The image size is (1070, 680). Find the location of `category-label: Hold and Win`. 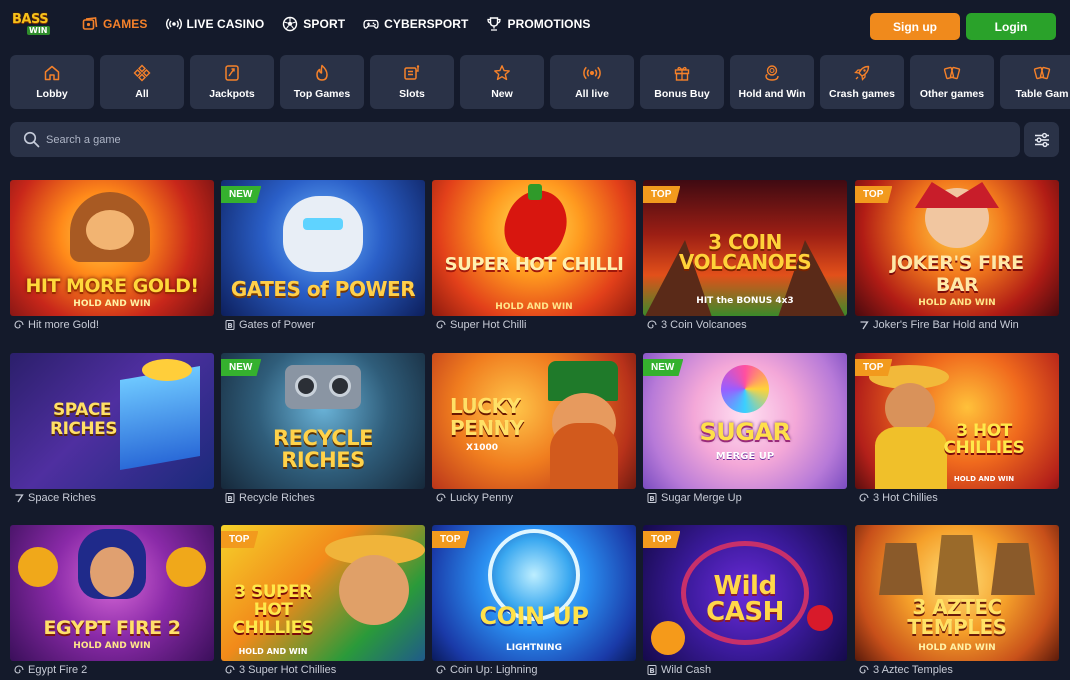

category-label: Hold and Win is located at coordinates (772, 94).